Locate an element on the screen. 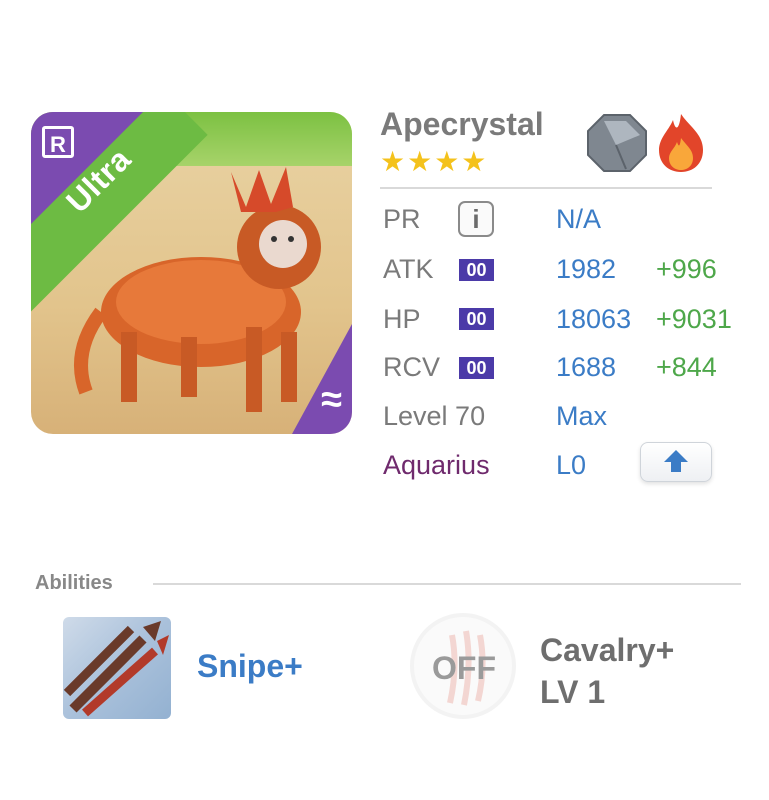  atk-value: 1982 is located at coordinates (586, 269).